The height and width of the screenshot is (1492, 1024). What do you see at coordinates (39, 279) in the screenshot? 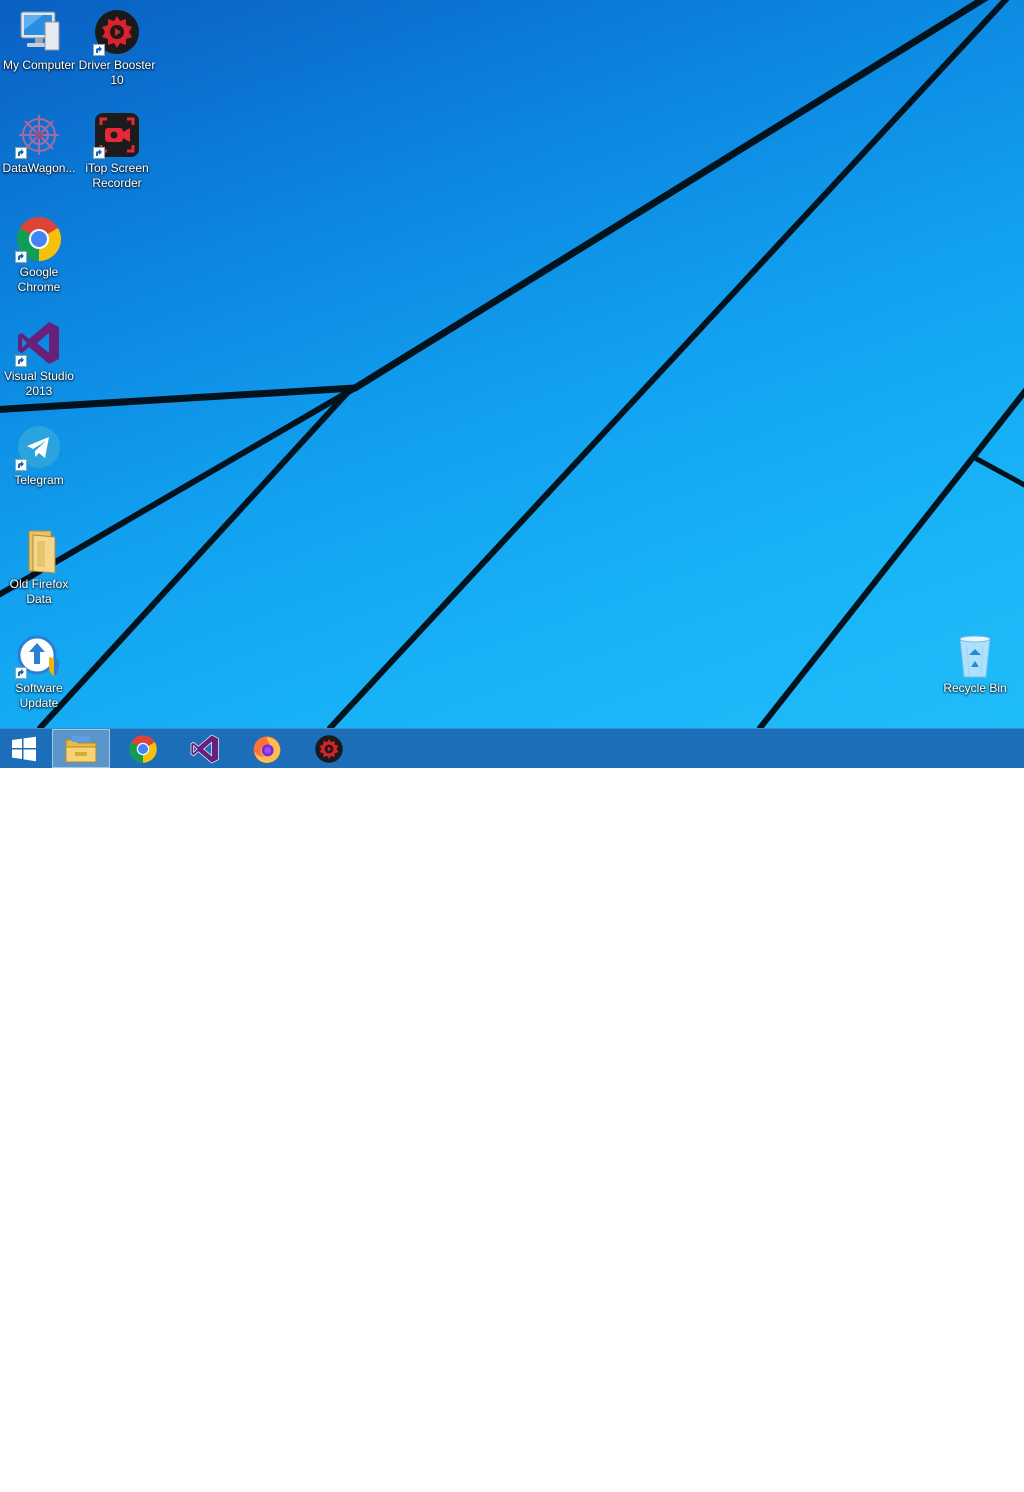
I see `desktop-icon-label: Google Chrome` at bounding box center [39, 279].